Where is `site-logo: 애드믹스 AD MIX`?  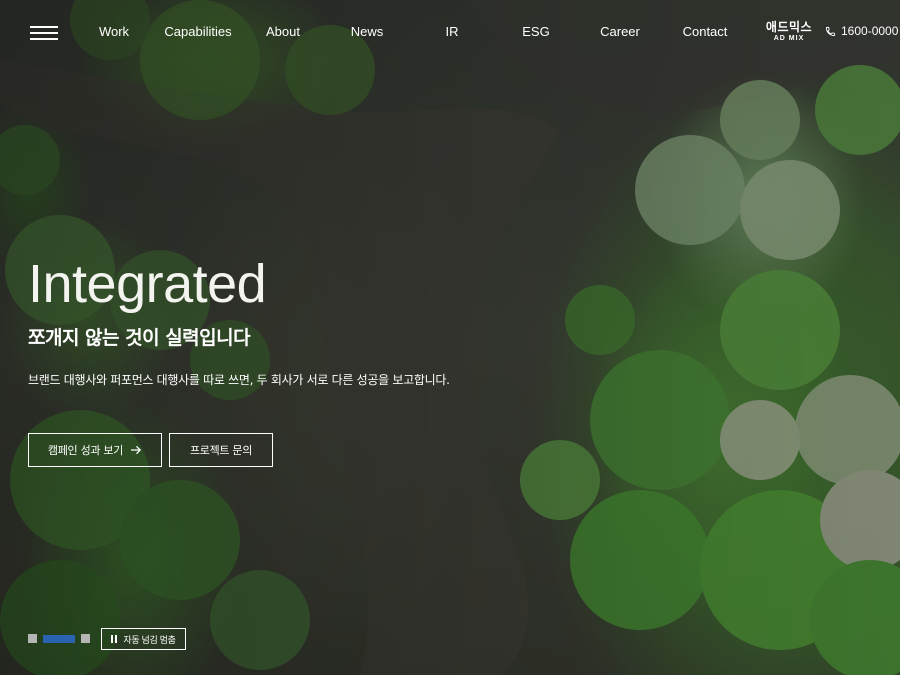 site-logo: 애드믹스 AD MIX is located at coordinates (789, 32).